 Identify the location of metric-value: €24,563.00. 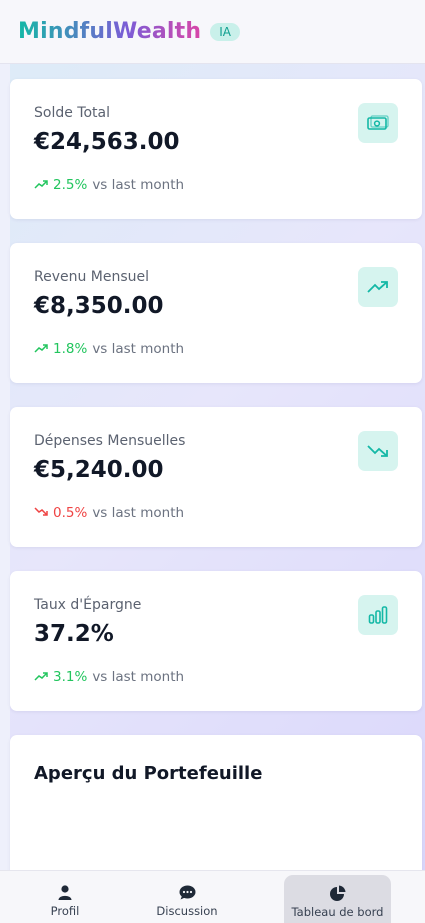
(107, 142).